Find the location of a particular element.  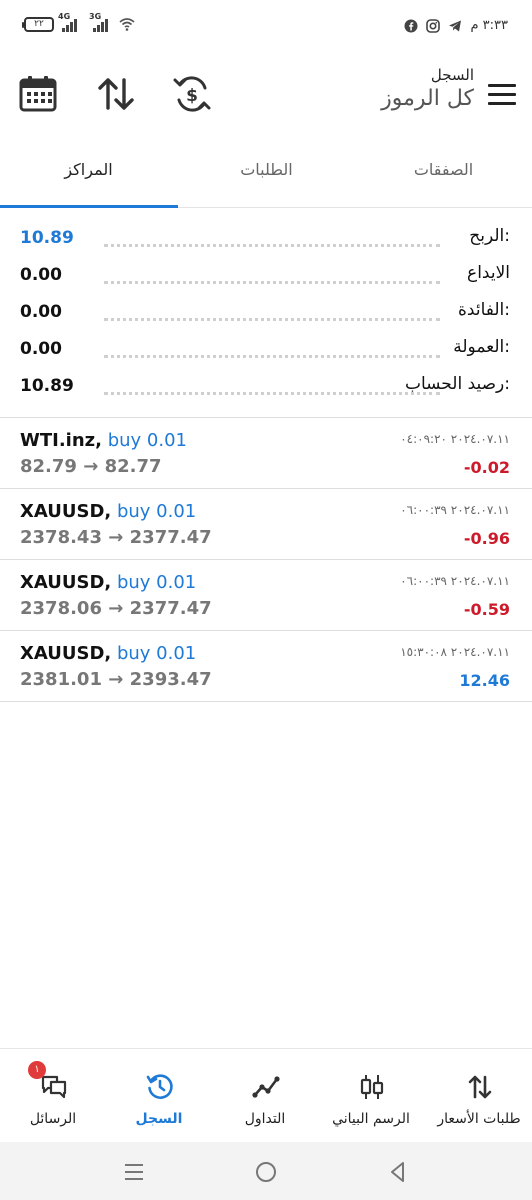

profit-label: الربح: is located at coordinates (489, 236).